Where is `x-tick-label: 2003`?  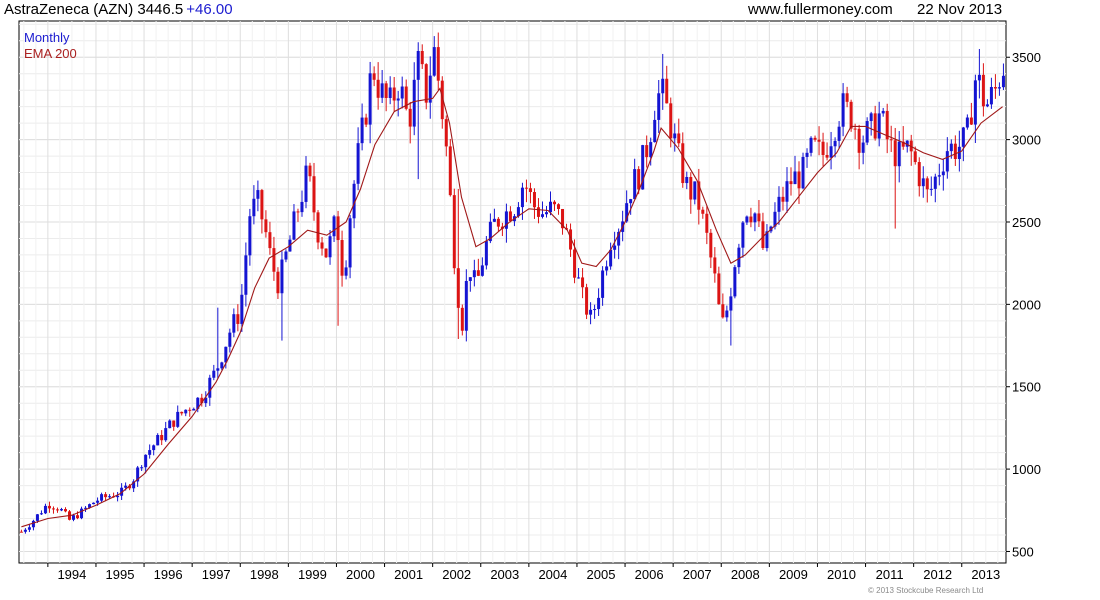
x-tick-label: 2003 is located at coordinates (504, 574).